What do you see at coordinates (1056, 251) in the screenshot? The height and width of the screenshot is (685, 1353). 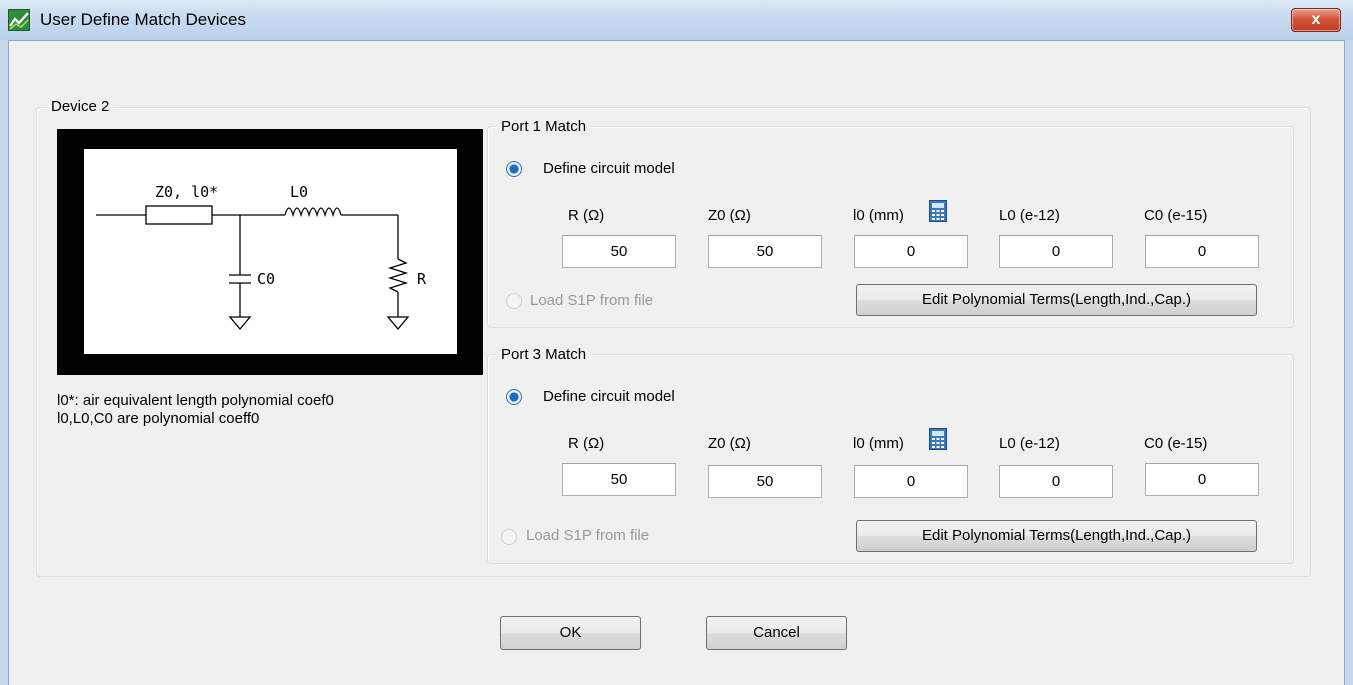 I see `port1-inductance-input` at bounding box center [1056, 251].